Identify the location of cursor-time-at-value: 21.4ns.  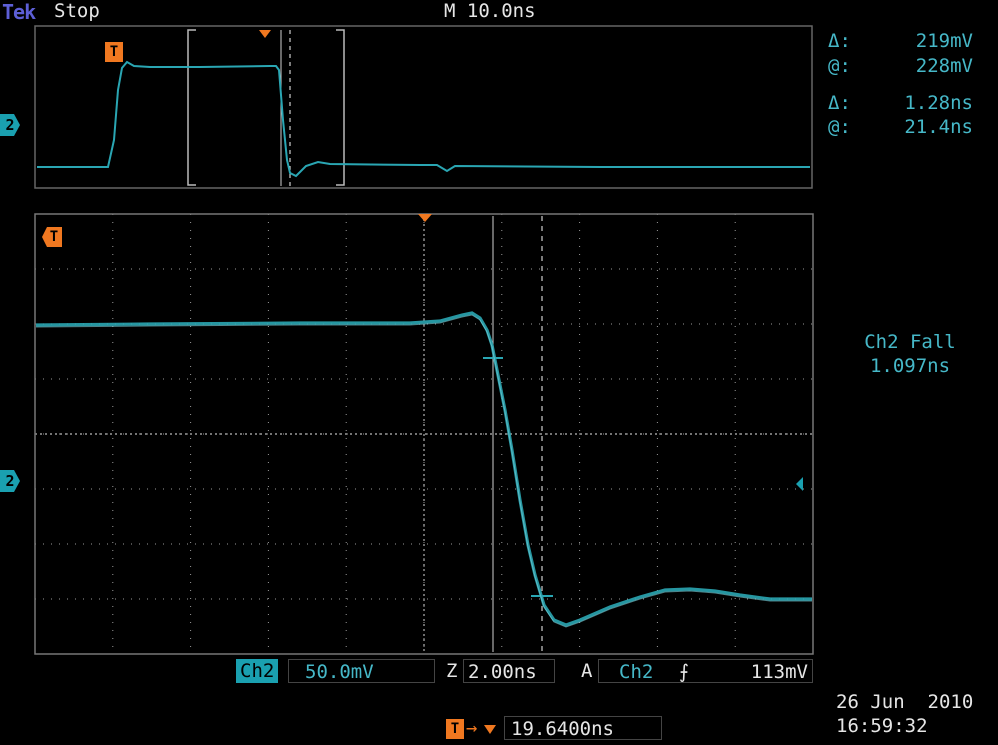
(938, 127).